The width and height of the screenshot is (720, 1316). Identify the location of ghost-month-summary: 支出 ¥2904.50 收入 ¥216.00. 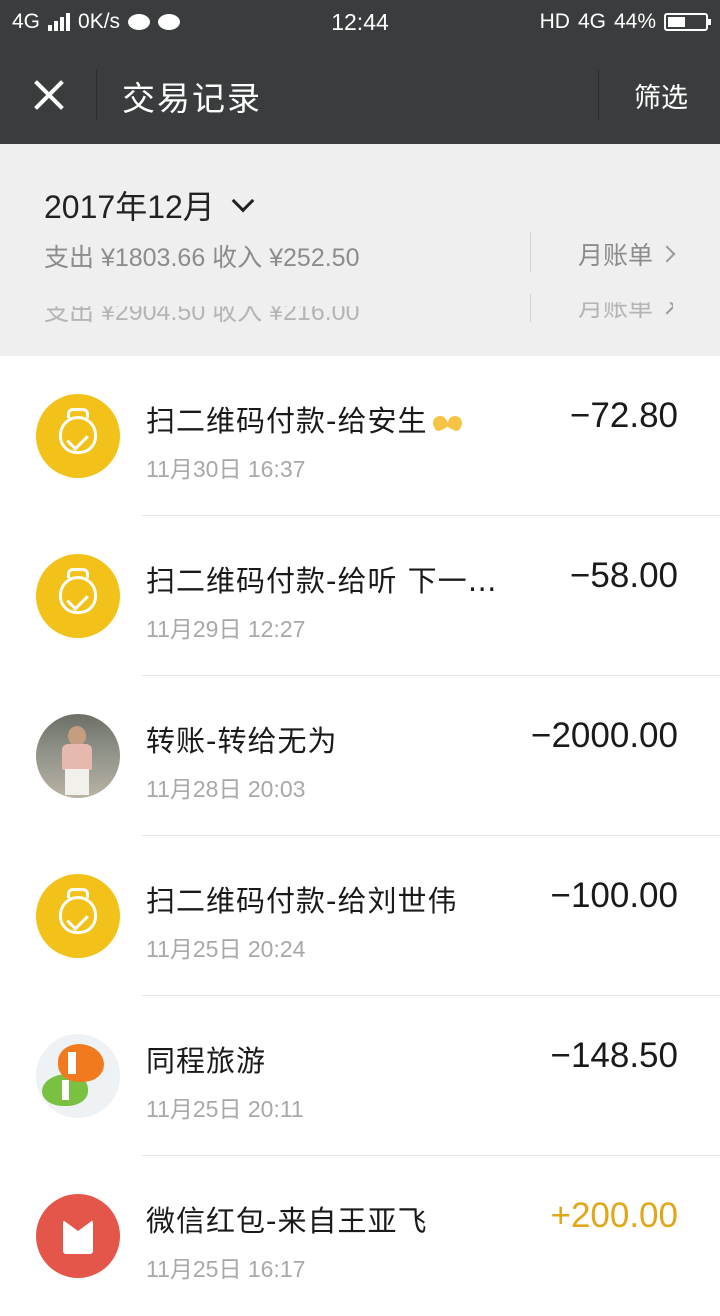
(202, 312).